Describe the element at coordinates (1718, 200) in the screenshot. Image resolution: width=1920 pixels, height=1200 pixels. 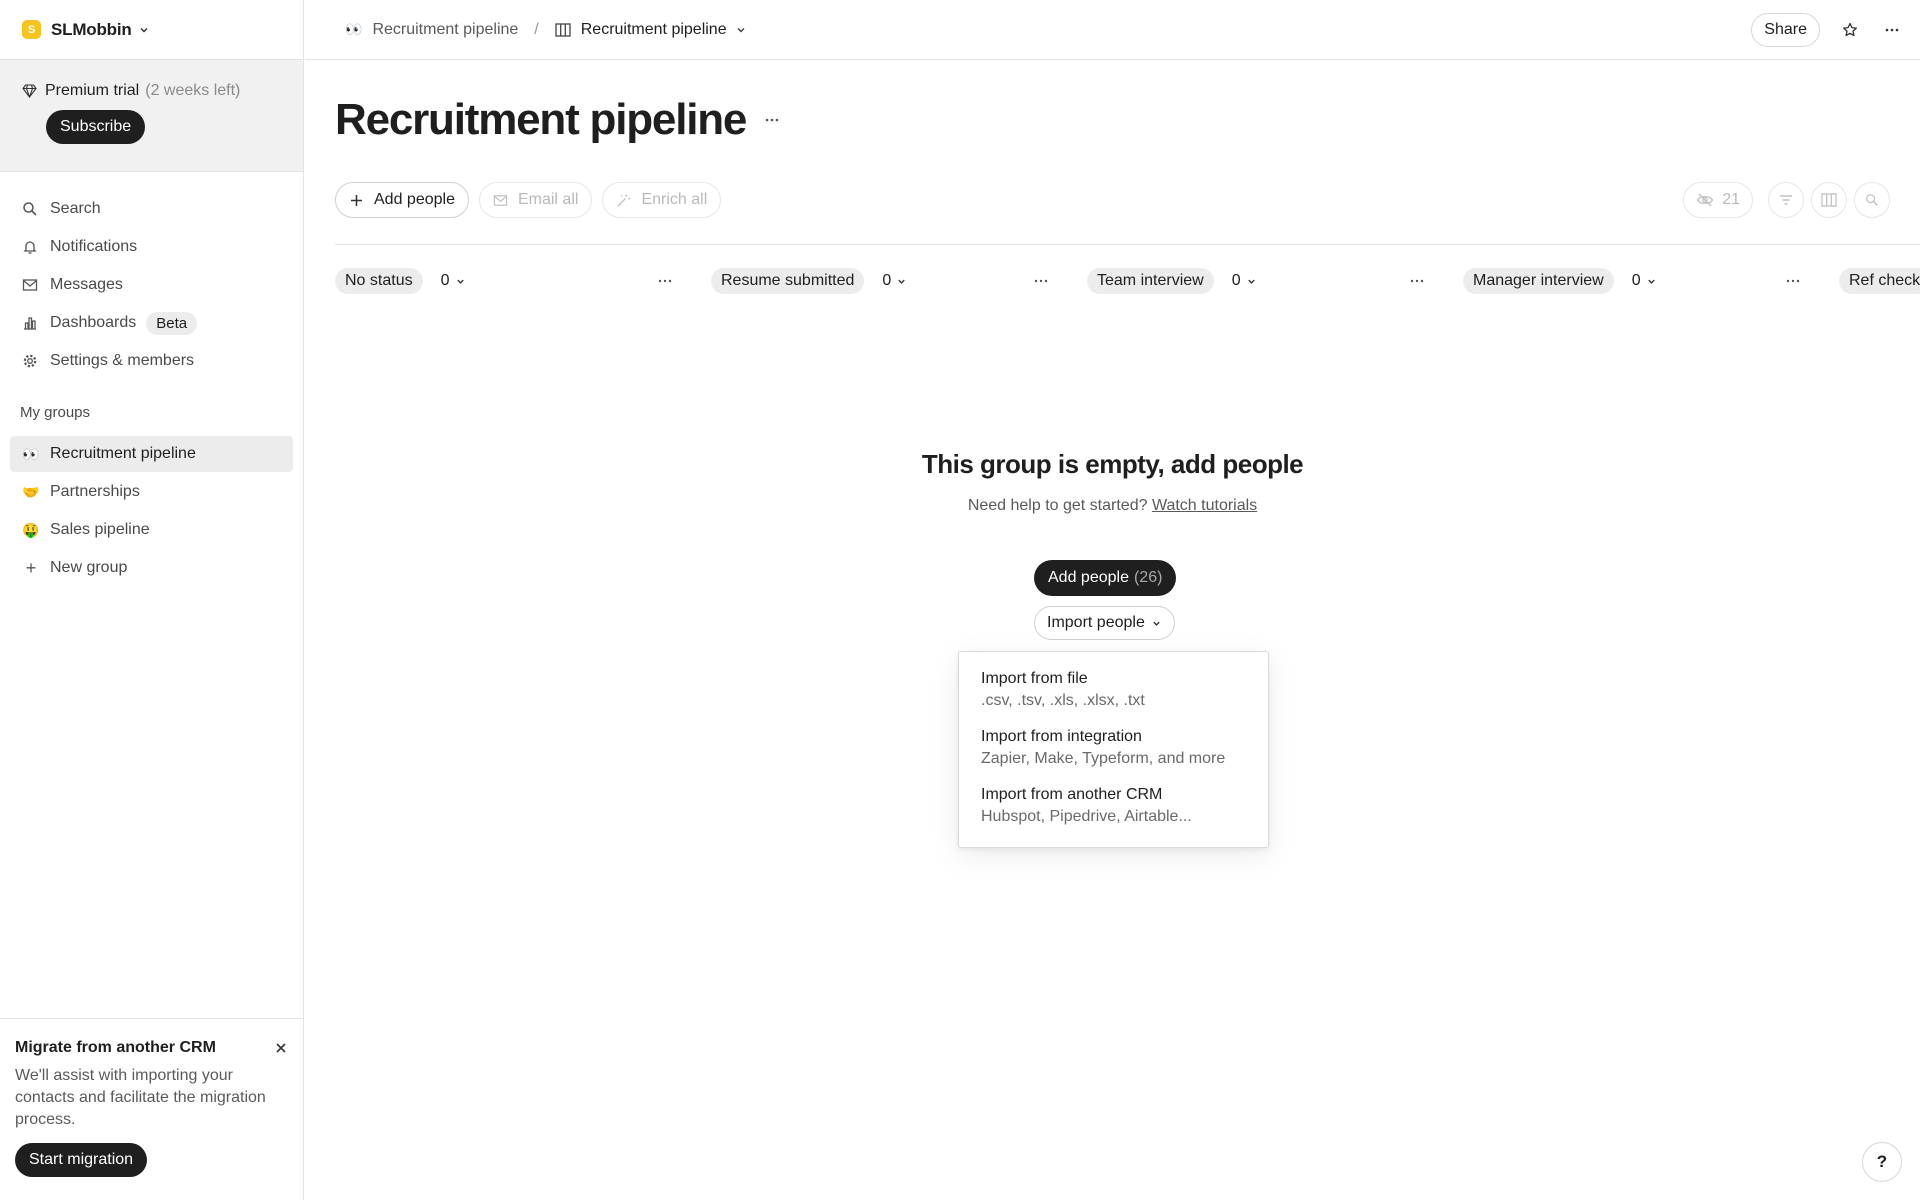
I see `hidden-fields-button: 21` at that location.